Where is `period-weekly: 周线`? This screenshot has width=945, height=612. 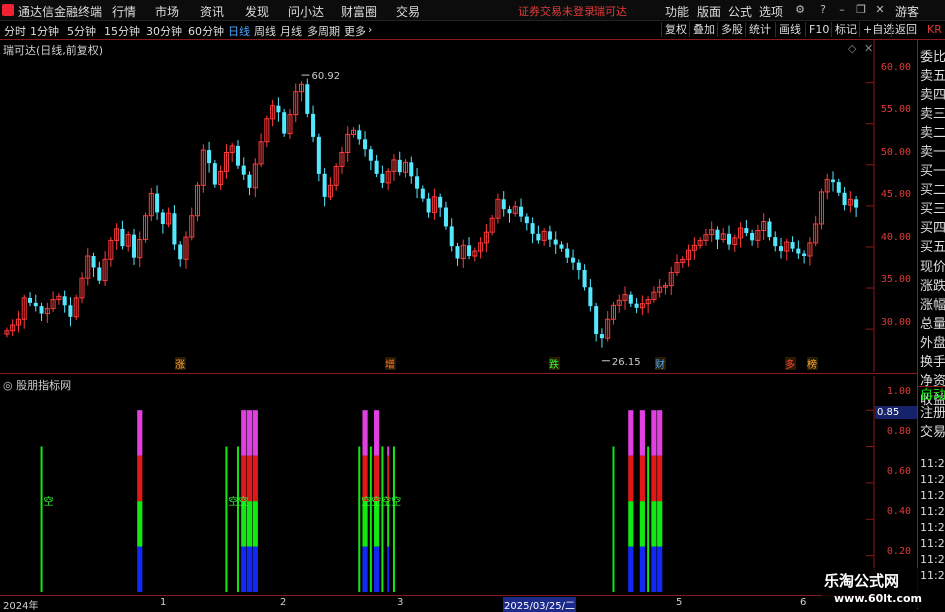
period-weekly: 周线 is located at coordinates (265, 31).